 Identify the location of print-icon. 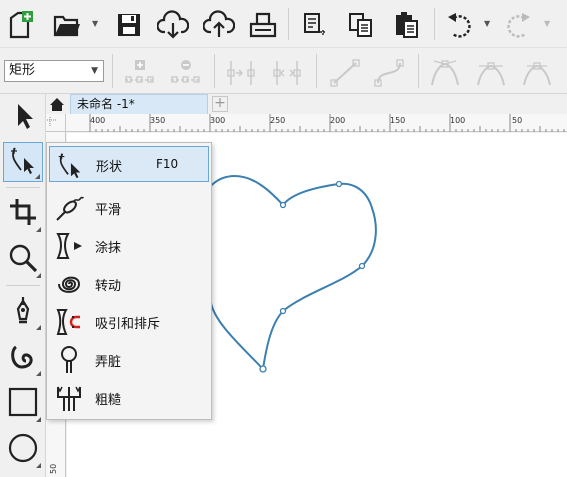
(263, 25).